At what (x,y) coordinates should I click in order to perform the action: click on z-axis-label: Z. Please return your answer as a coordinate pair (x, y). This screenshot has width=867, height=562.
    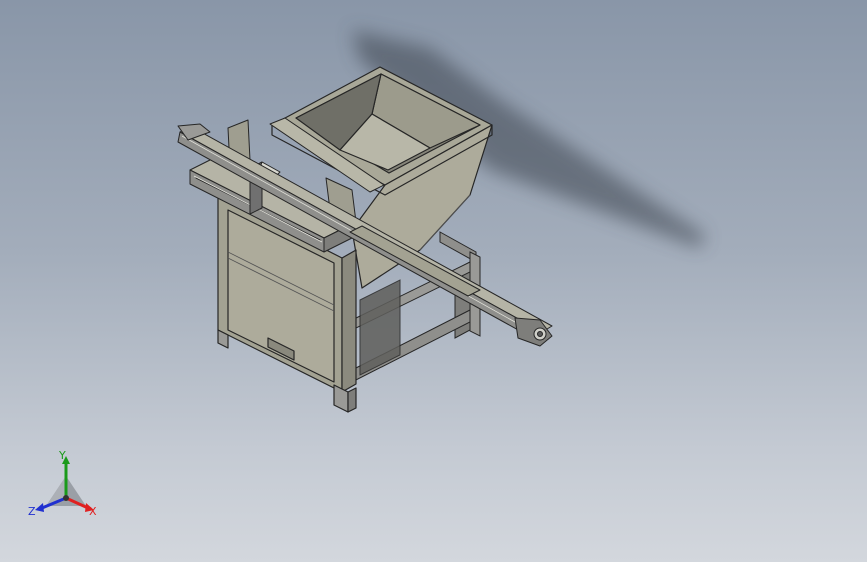
    Looking at the image, I should click on (32, 511).